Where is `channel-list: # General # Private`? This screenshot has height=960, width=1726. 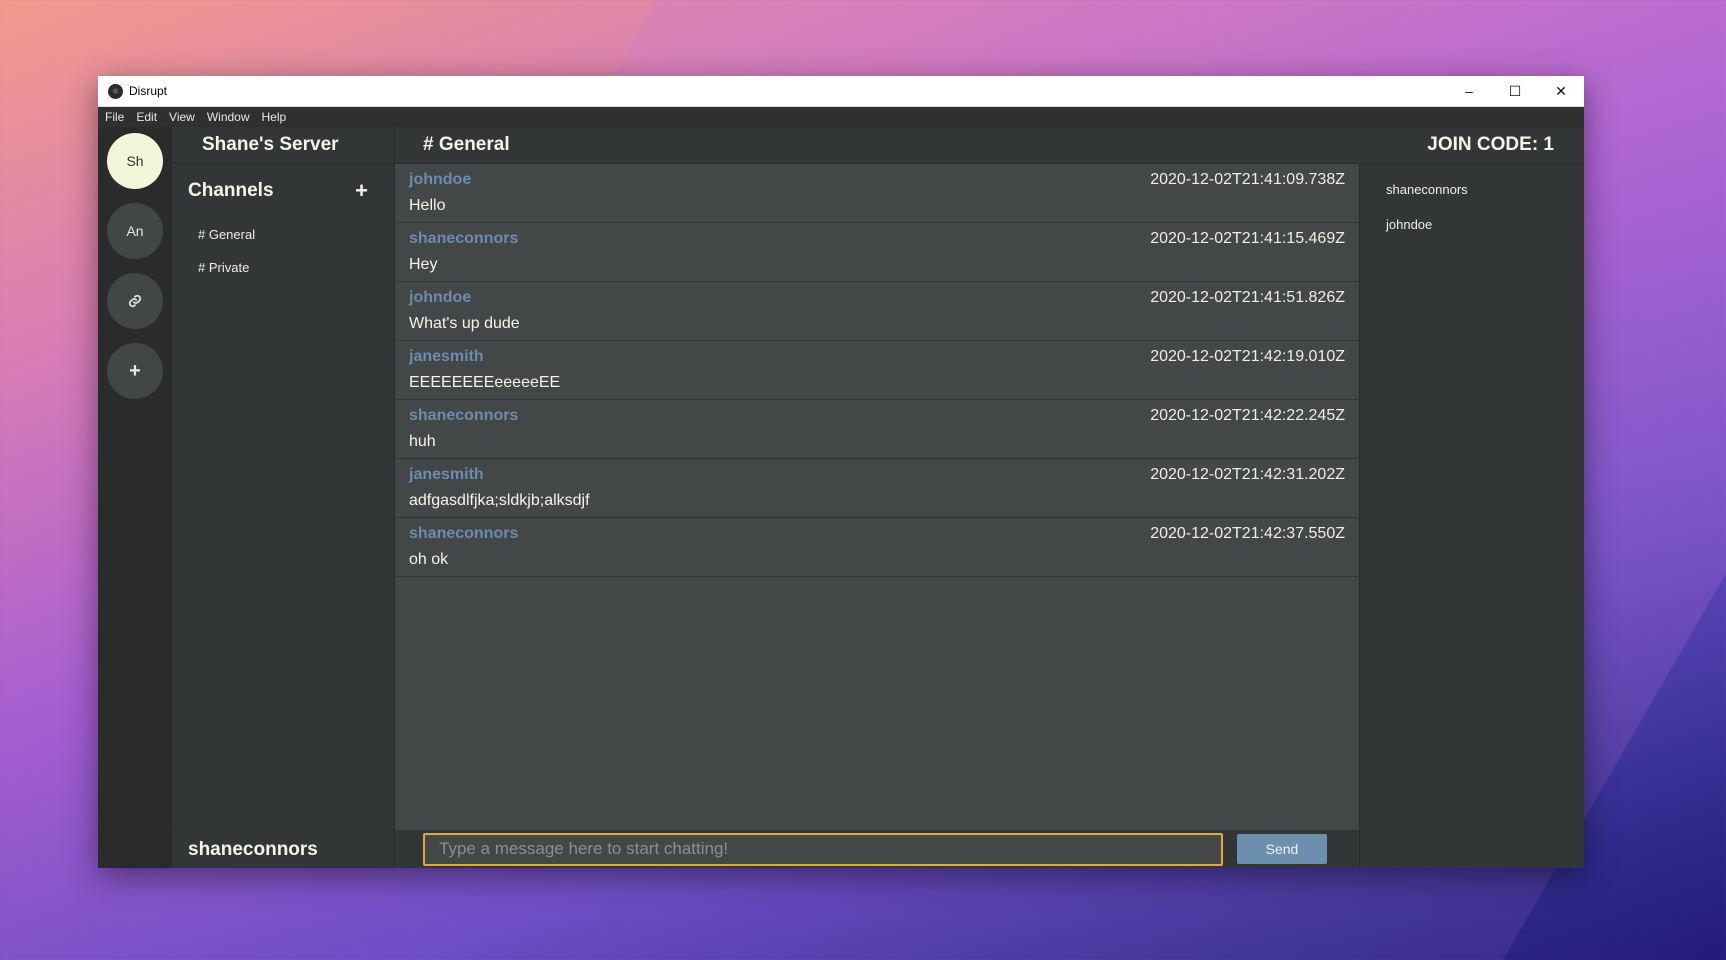 channel-list: # General # Private is located at coordinates (283, 251).